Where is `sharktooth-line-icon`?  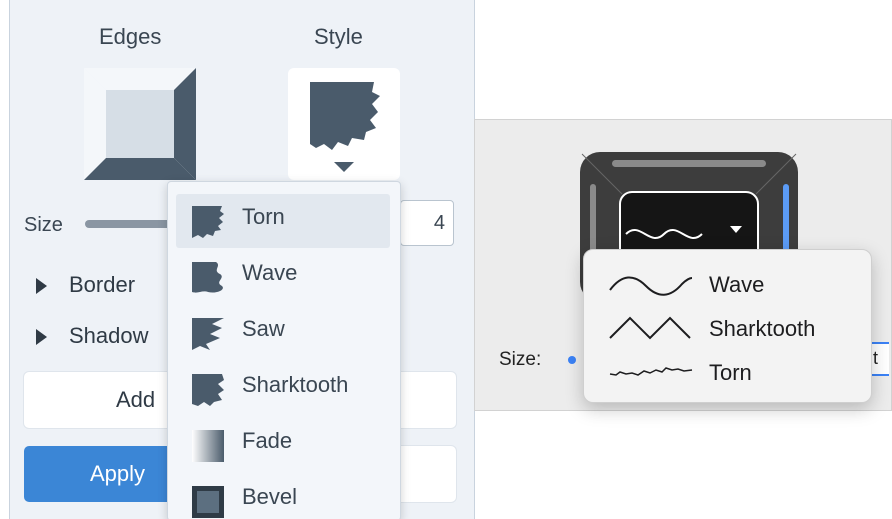 sharktooth-line-icon is located at coordinates (650, 328).